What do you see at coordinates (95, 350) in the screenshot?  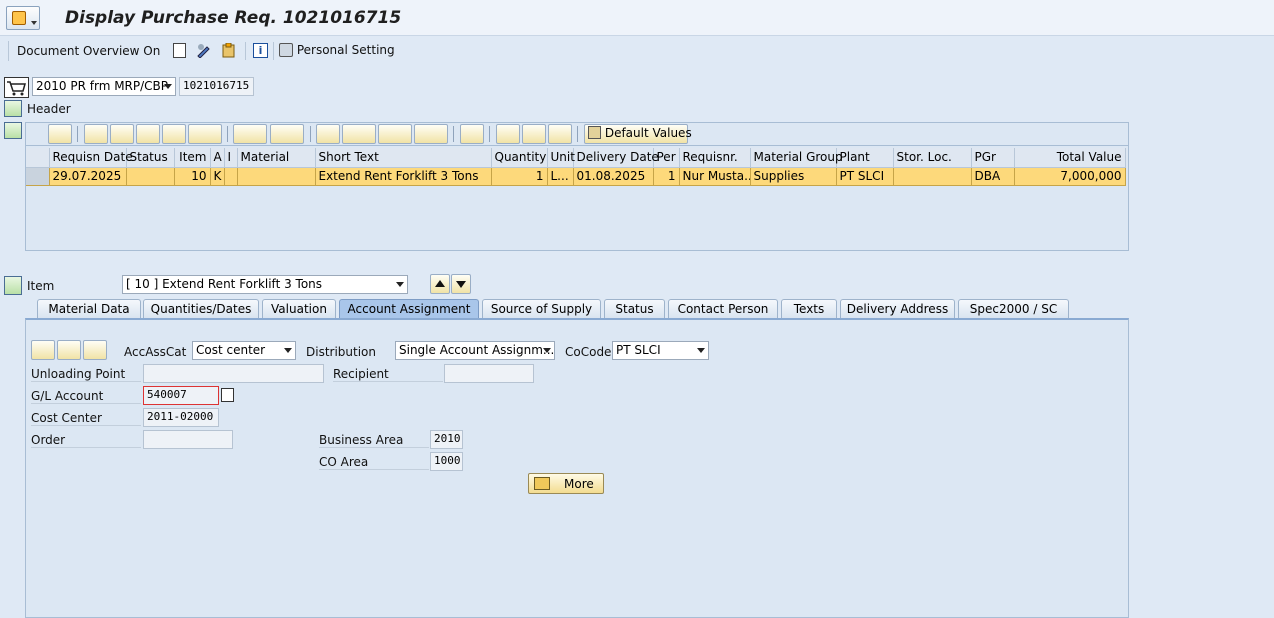 I see `factory-icon` at bounding box center [95, 350].